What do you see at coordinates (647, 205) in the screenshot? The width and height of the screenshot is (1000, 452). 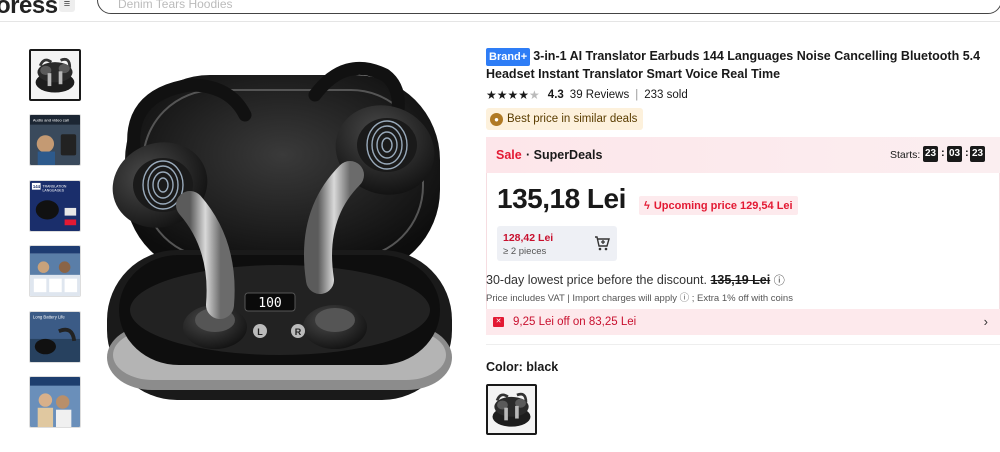 I see `lightning-icon: ϟ` at bounding box center [647, 205].